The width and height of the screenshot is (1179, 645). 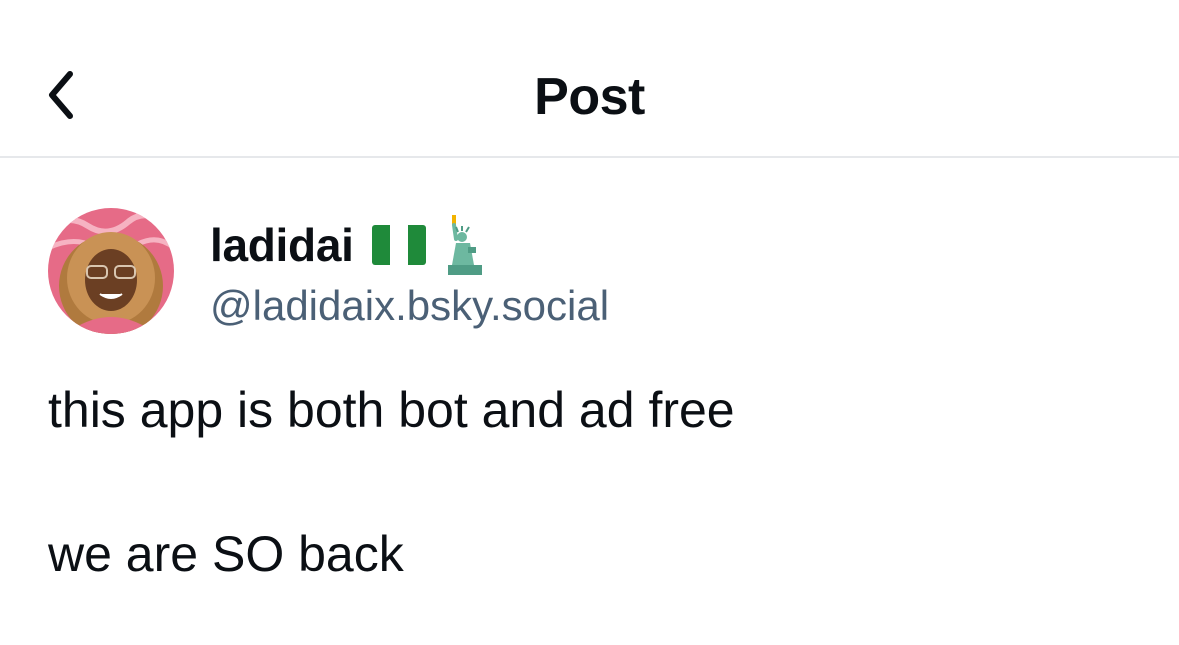 What do you see at coordinates (398, 245) in the screenshot?
I see `nigeria-flag-icon` at bounding box center [398, 245].